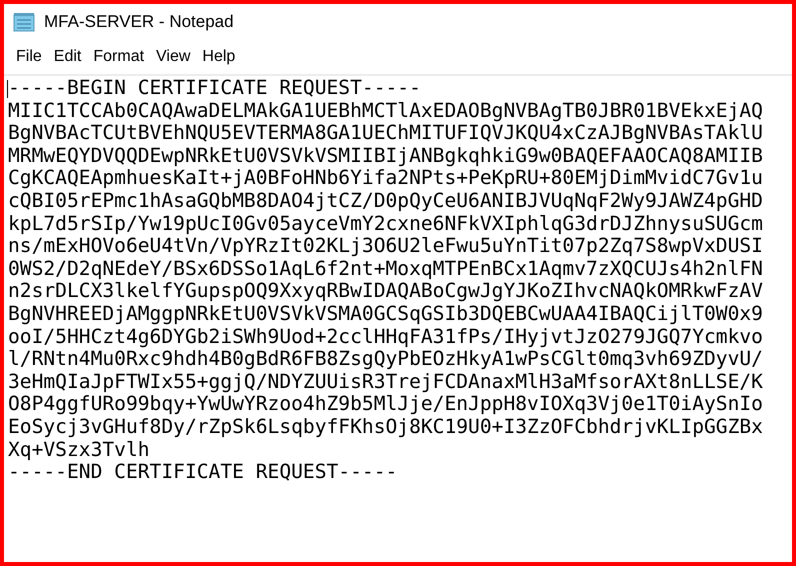  What do you see at coordinates (214, 88) in the screenshot?
I see `text-line: -----BEGIN CERTIFICATE REQUEST-----` at bounding box center [214, 88].